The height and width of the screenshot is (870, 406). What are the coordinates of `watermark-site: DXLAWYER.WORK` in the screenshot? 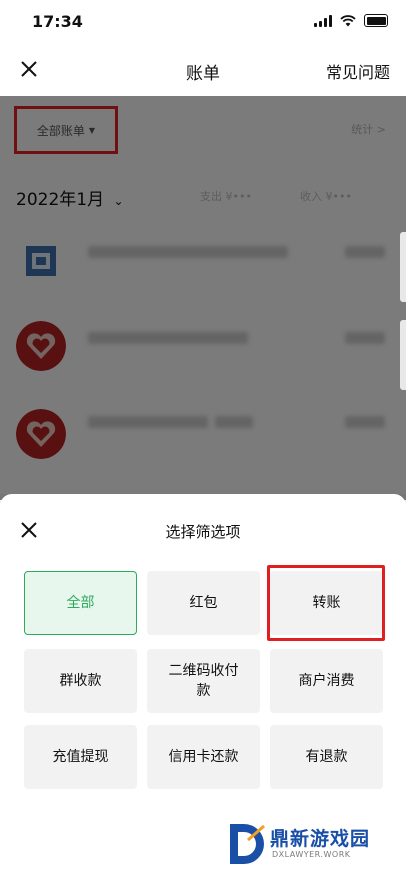 It's located at (311, 854).